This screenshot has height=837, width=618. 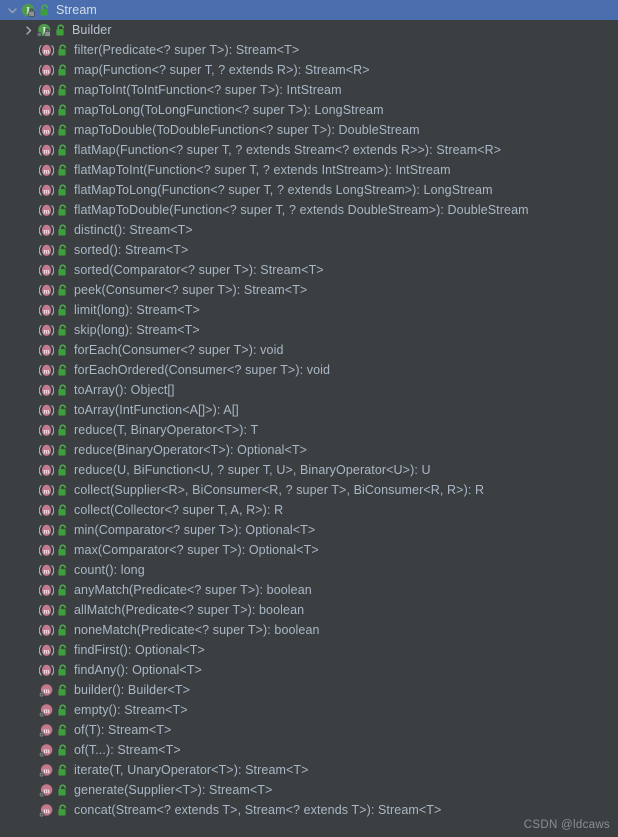 What do you see at coordinates (309, 290) in the screenshot?
I see `tree-row: m peek(Consumer<? super T>): Stream<T>` at bounding box center [309, 290].